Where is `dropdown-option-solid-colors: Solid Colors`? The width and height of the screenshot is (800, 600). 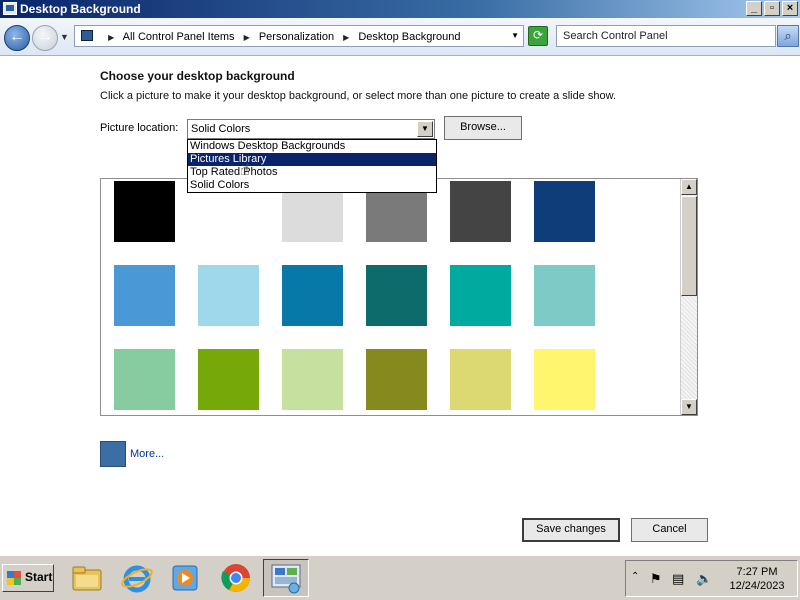
dropdown-option-solid-colors: Solid Colors is located at coordinates (312, 185).